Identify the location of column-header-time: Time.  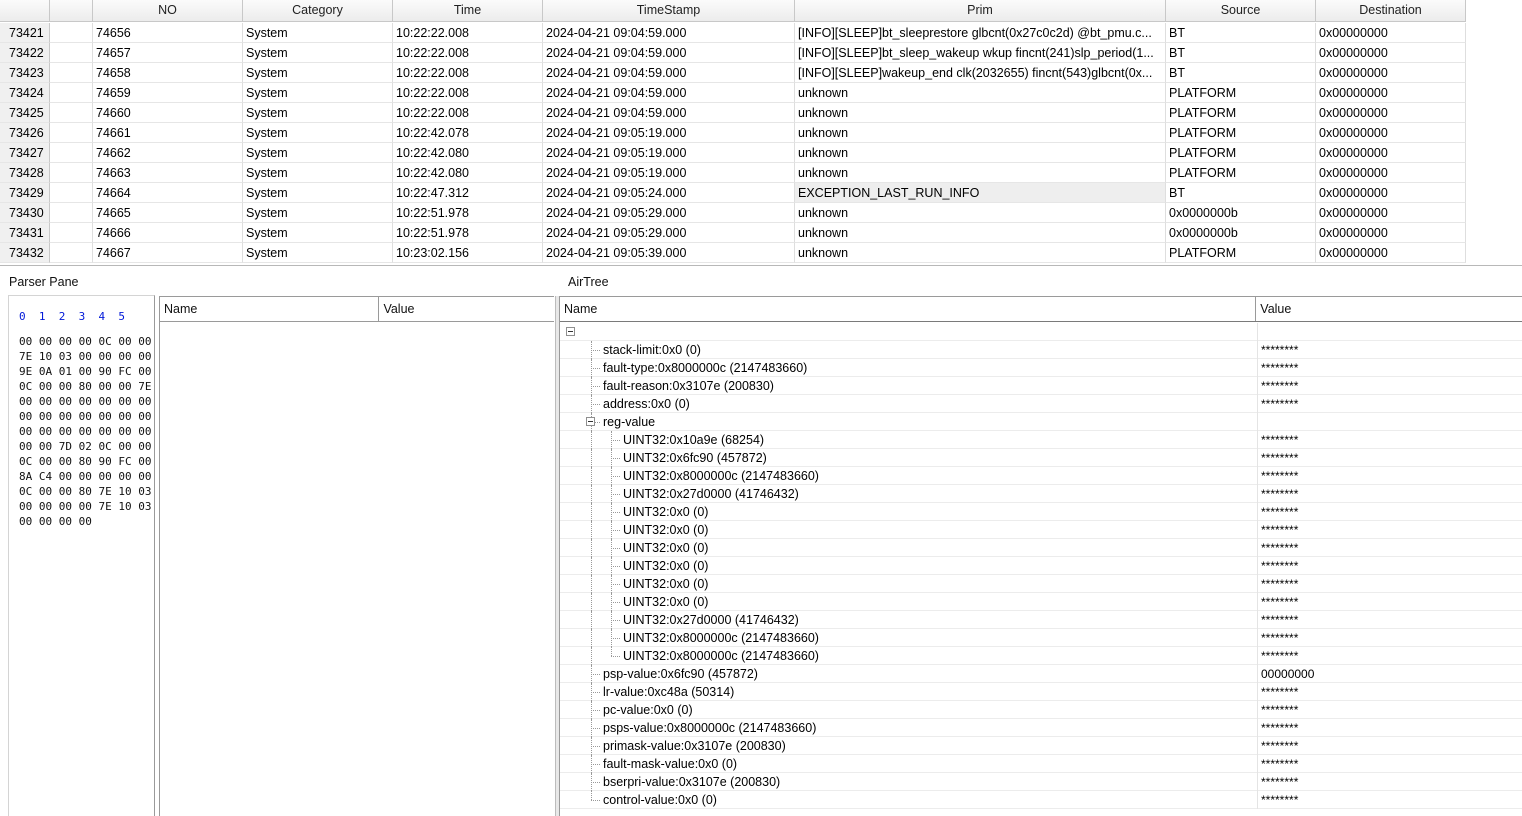
(468, 11).